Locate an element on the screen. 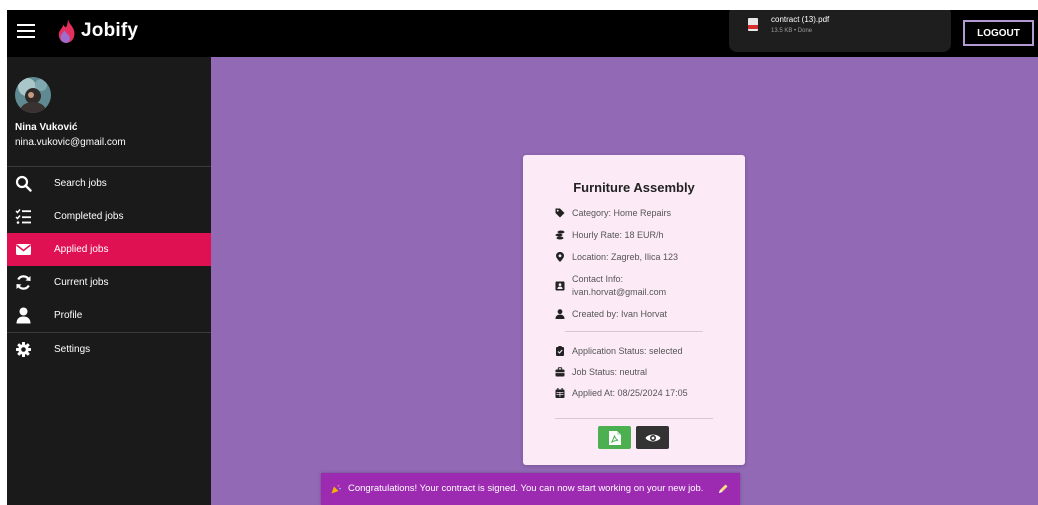 The image size is (1038, 505). job-created-by: Created by: Ivan Horvat is located at coordinates (620, 314).